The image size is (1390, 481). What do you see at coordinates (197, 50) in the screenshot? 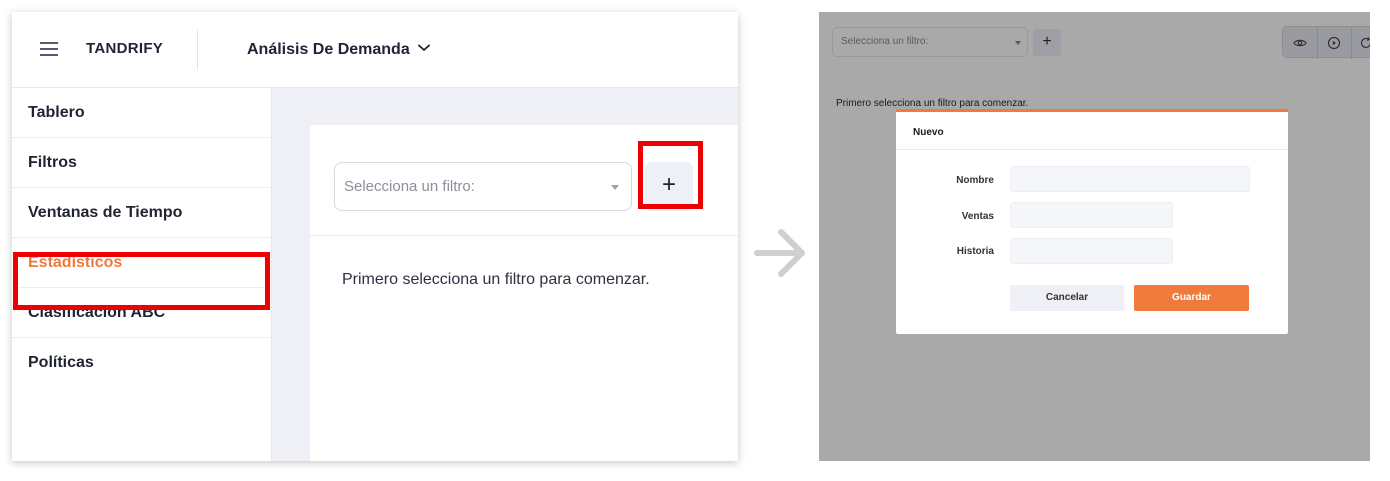
I see `header-divider` at bounding box center [197, 50].